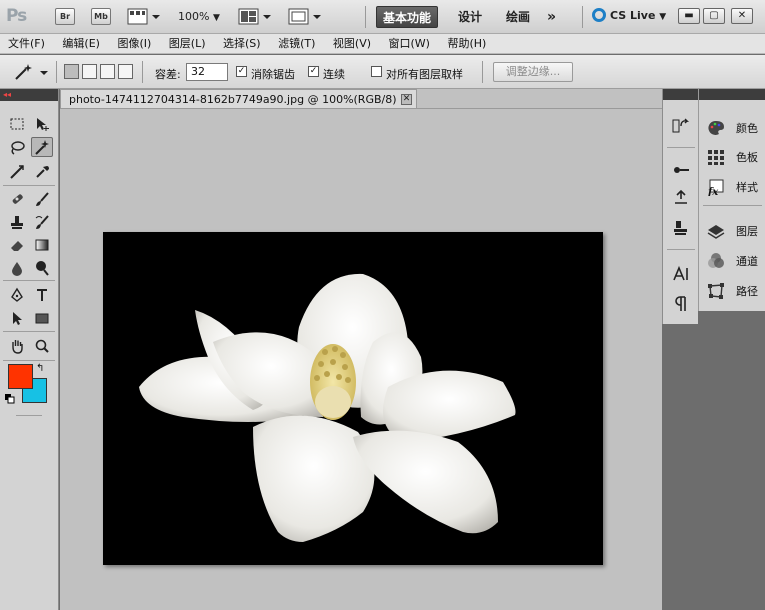 Image resolution: width=765 pixels, height=610 pixels. I want to click on caret-down-icon: ▼, so click(216, 18).